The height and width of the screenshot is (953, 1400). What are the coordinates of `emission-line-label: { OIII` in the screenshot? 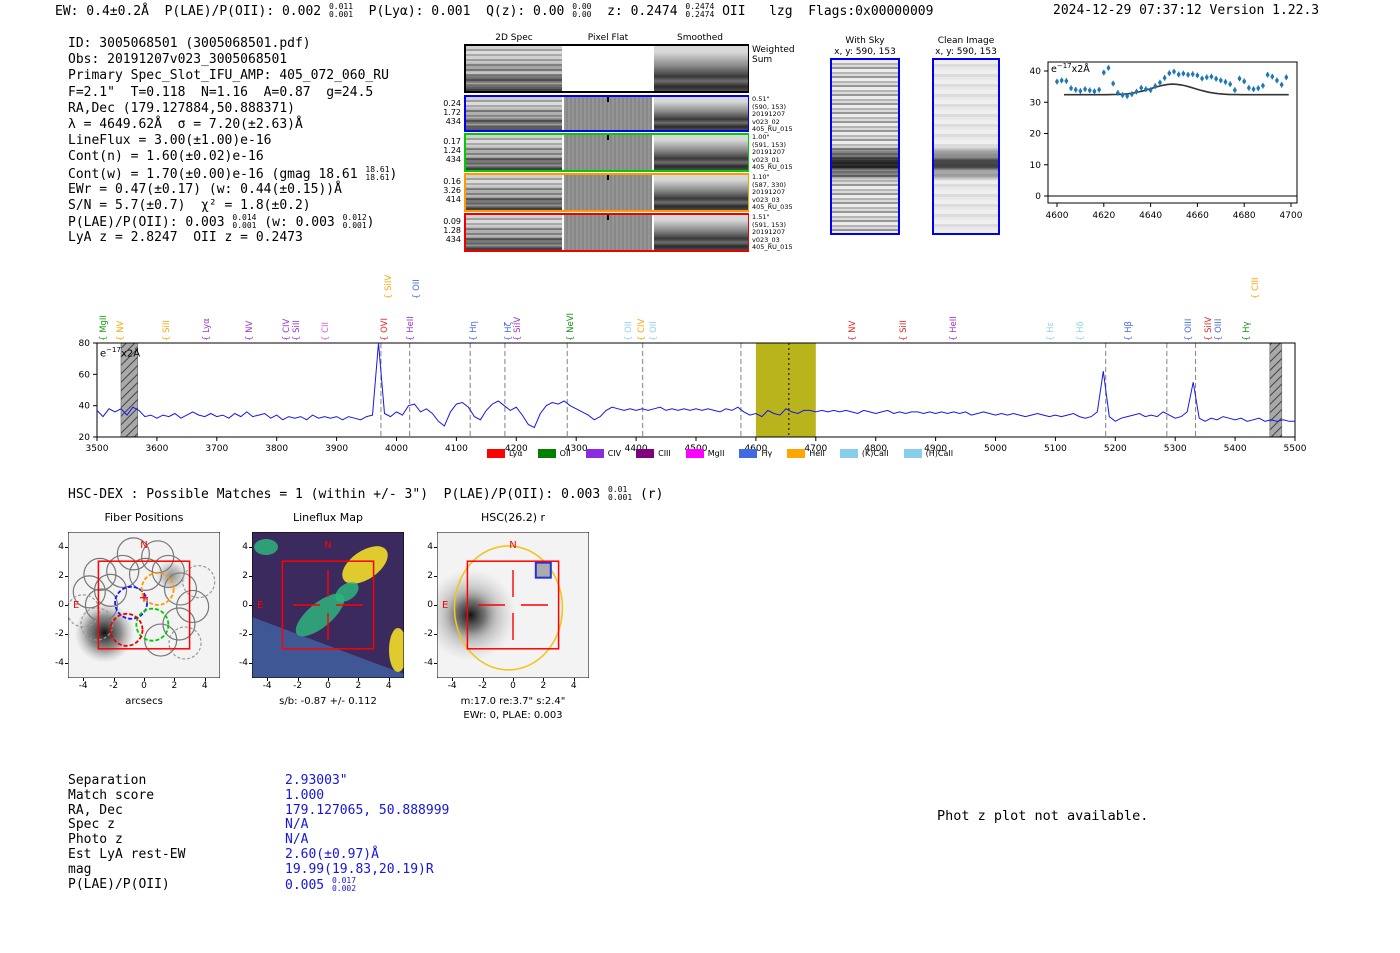 It's located at (1219, 329).